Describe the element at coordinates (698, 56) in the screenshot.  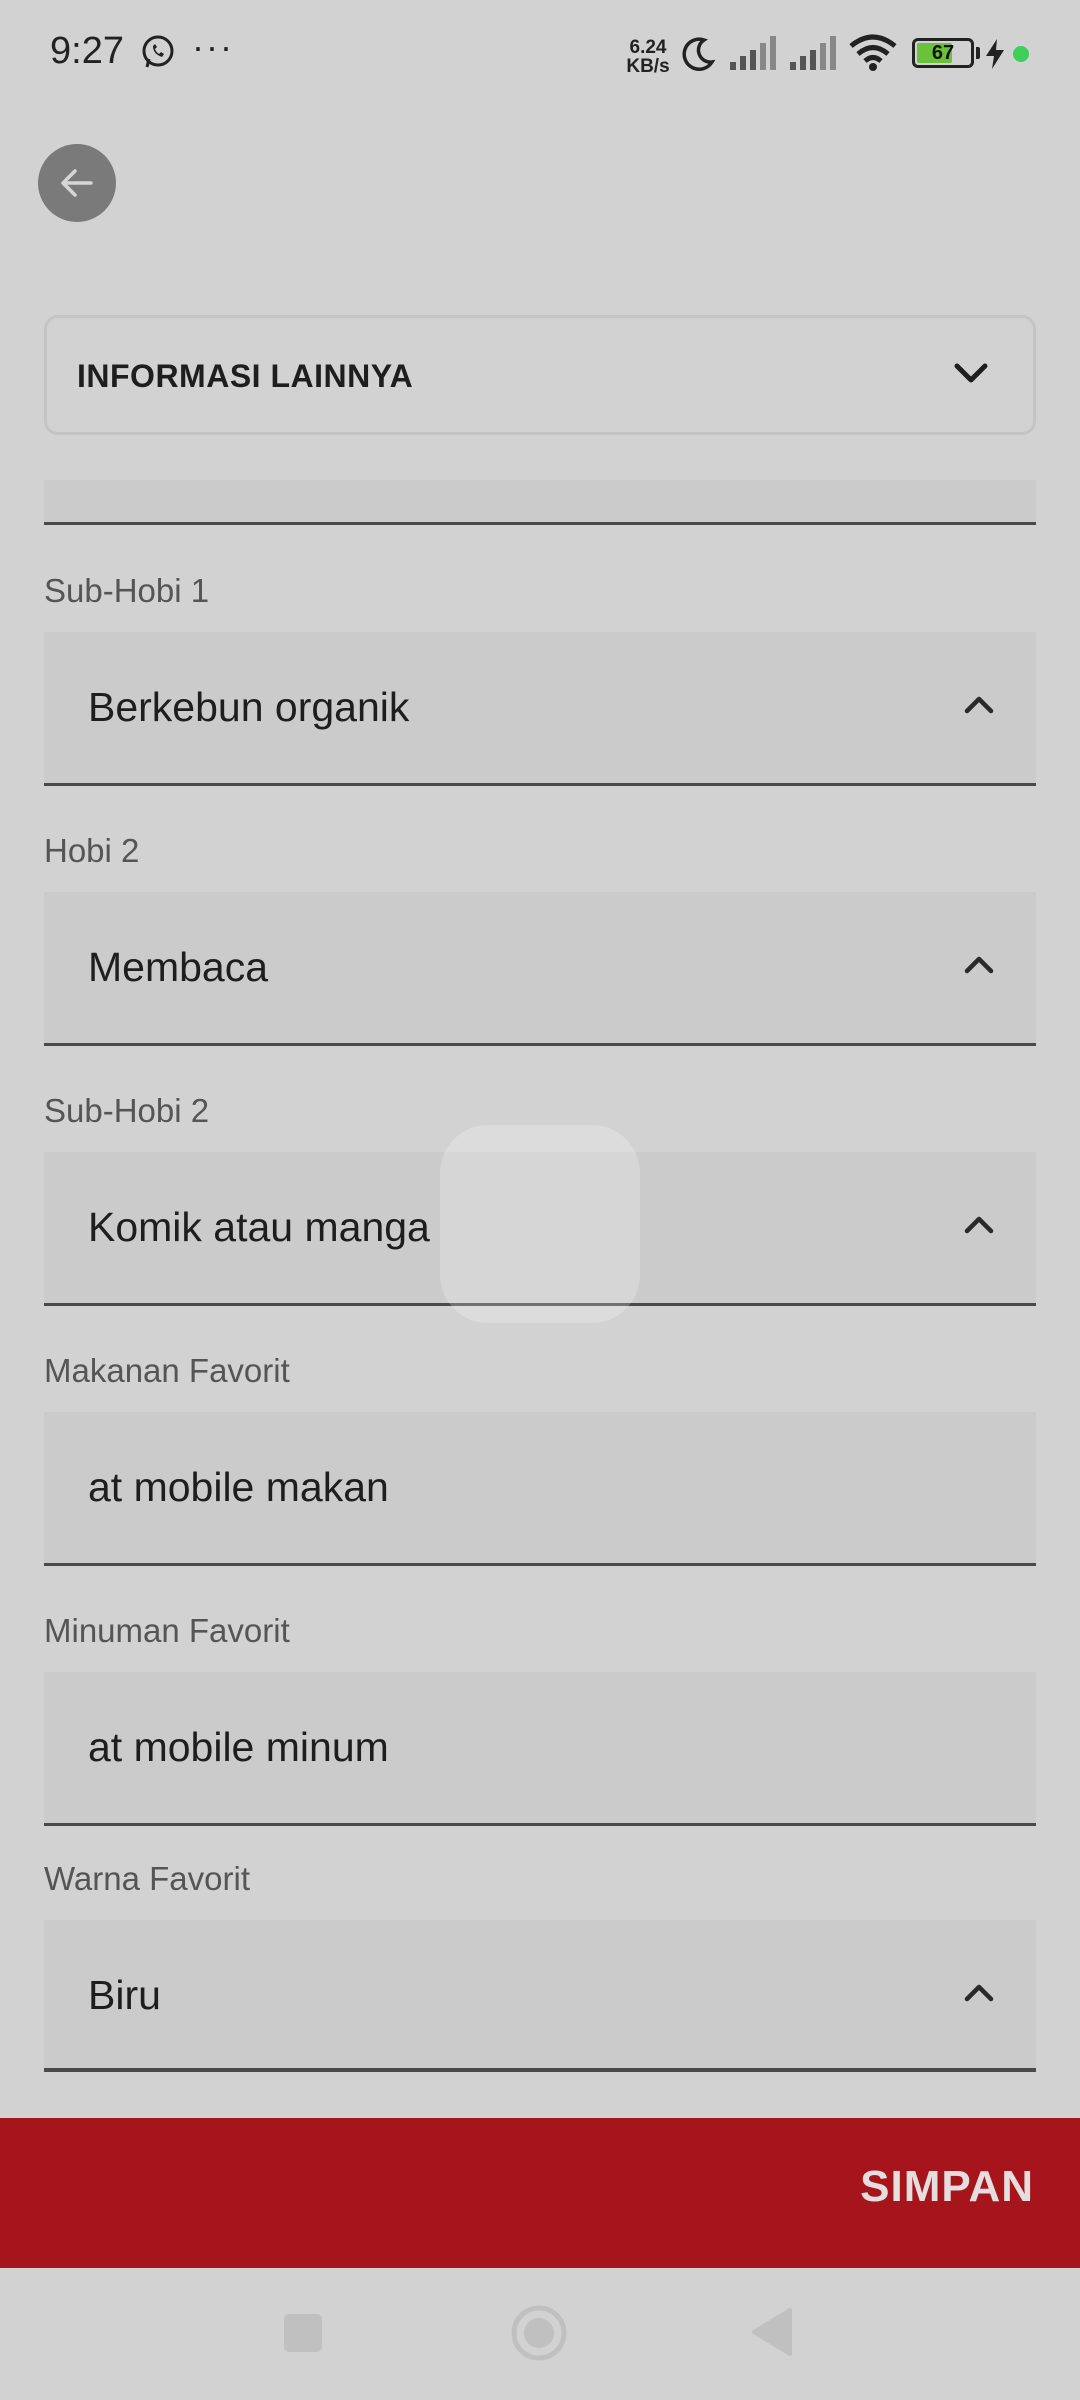
I see `moon-icon` at that location.